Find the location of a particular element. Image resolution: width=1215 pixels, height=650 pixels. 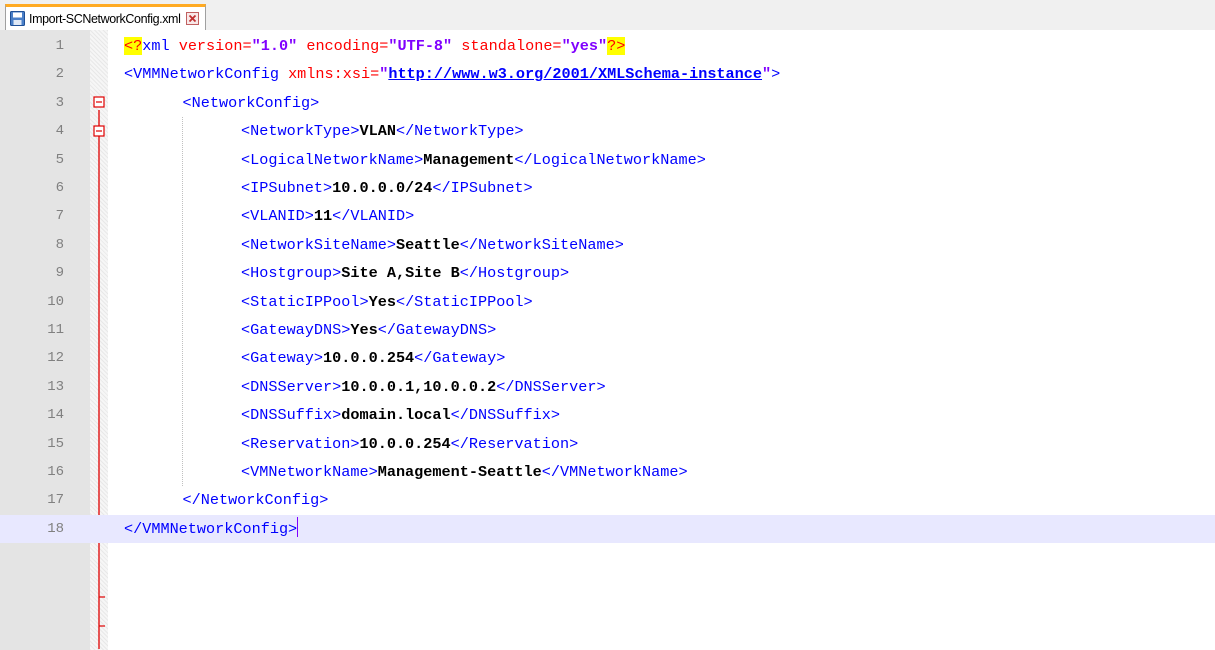

line-number: 18 is located at coordinates (55, 528).